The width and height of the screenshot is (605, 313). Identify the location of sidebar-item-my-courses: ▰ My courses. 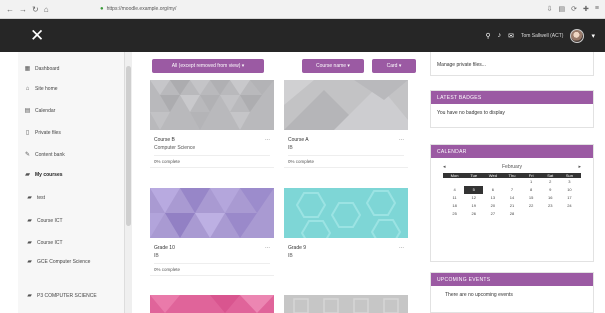
(71, 175).